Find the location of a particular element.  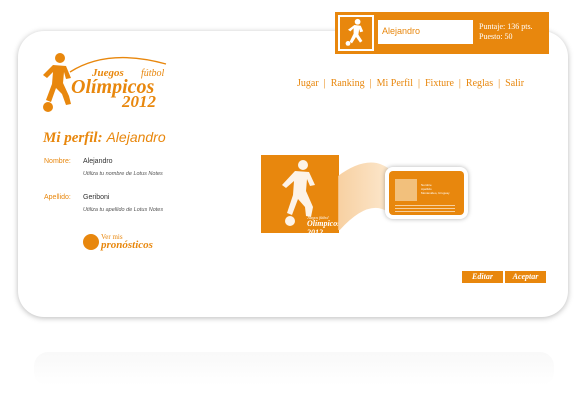

ver-pronosticos-link: Ver mis pronósticos is located at coordinates (123, 243).